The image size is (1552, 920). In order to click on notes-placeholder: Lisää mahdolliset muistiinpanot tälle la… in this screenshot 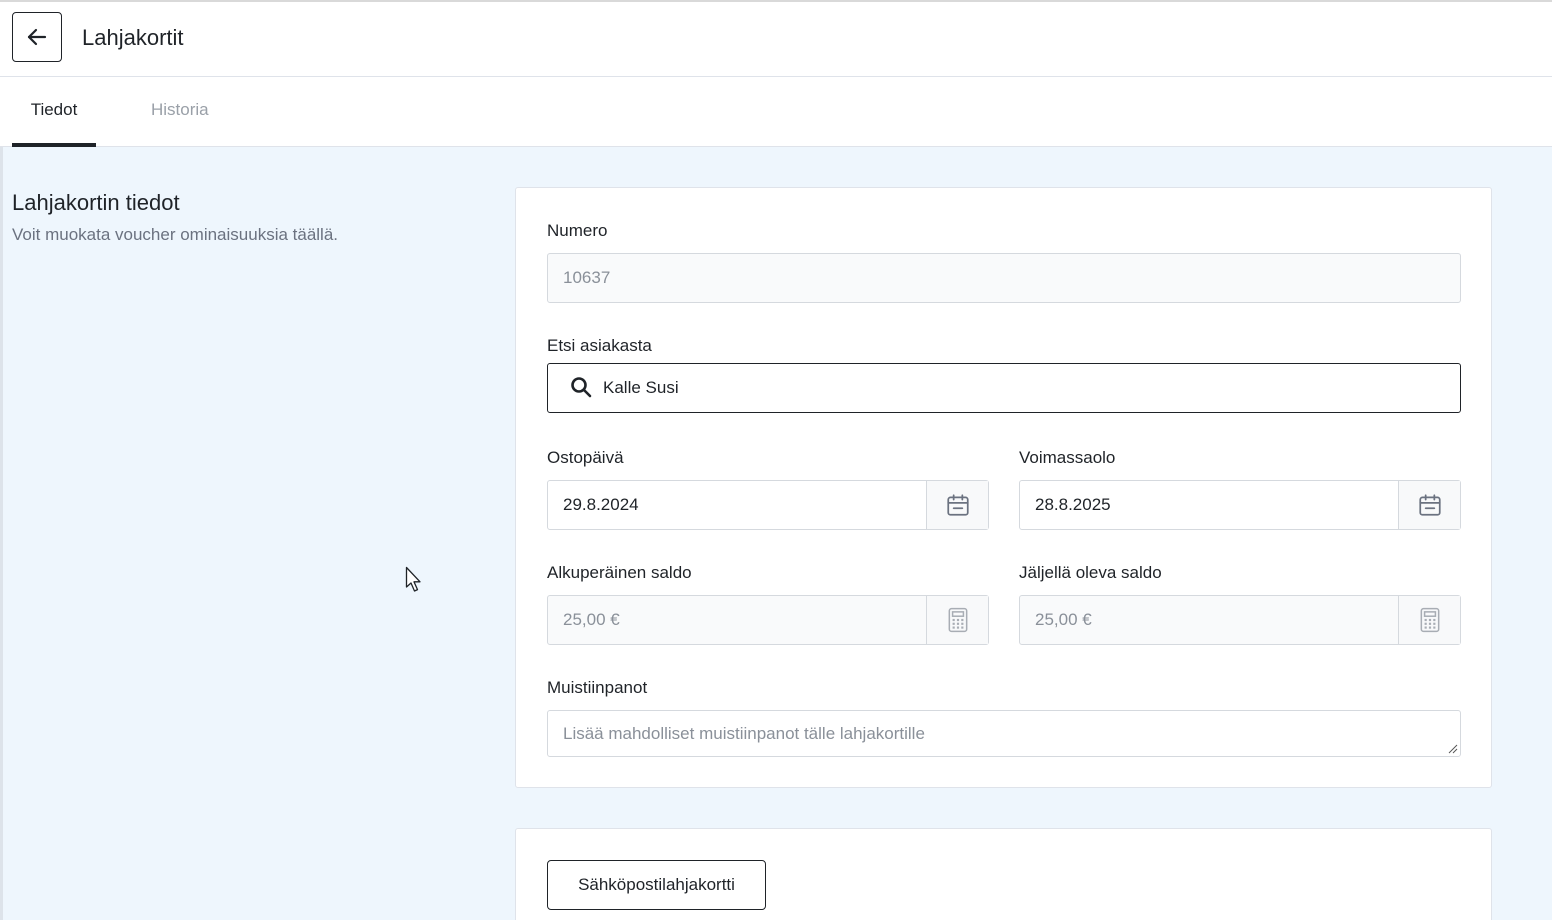, I will do `click(744, 733)`.